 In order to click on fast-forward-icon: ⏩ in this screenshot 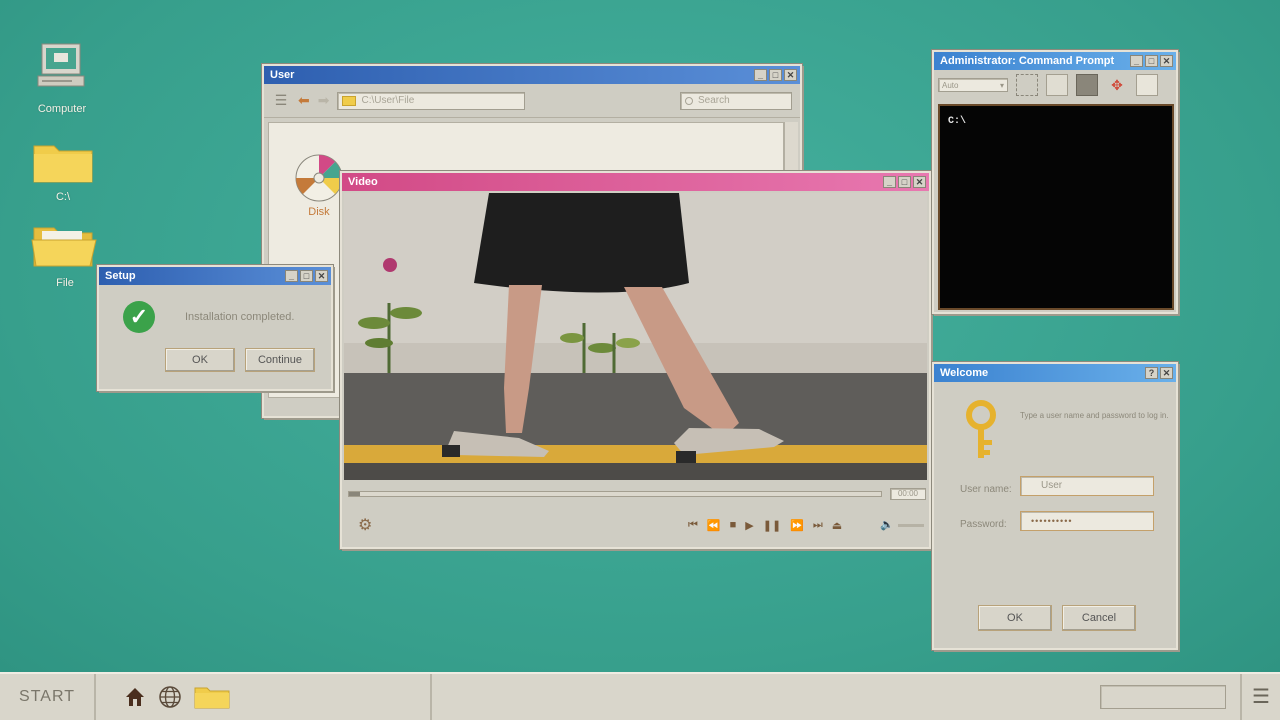, I will do `click(797, 525)`.